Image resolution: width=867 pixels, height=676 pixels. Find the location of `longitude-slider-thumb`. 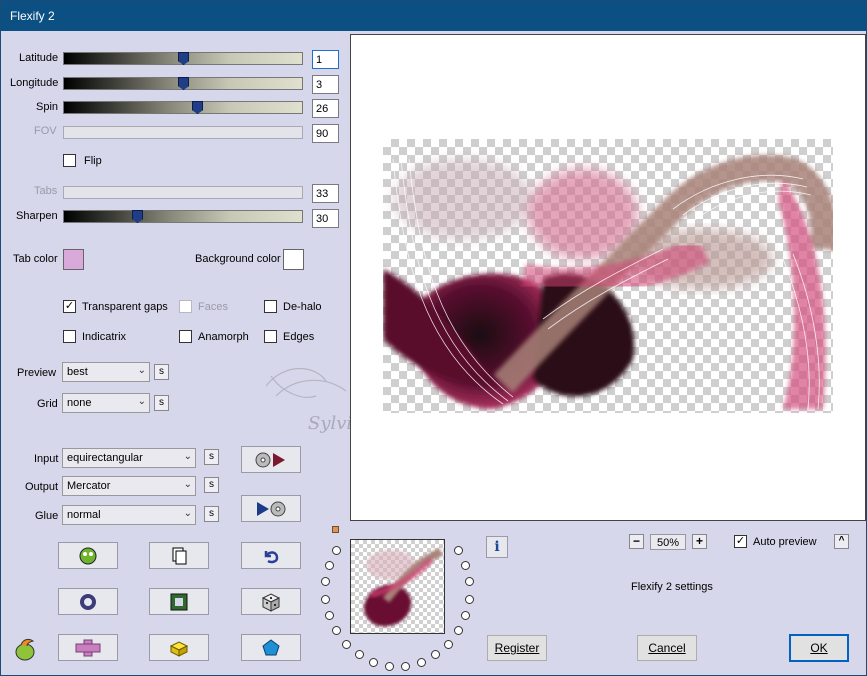

longitude-slider-thumb is located at coordinates (183, 83).